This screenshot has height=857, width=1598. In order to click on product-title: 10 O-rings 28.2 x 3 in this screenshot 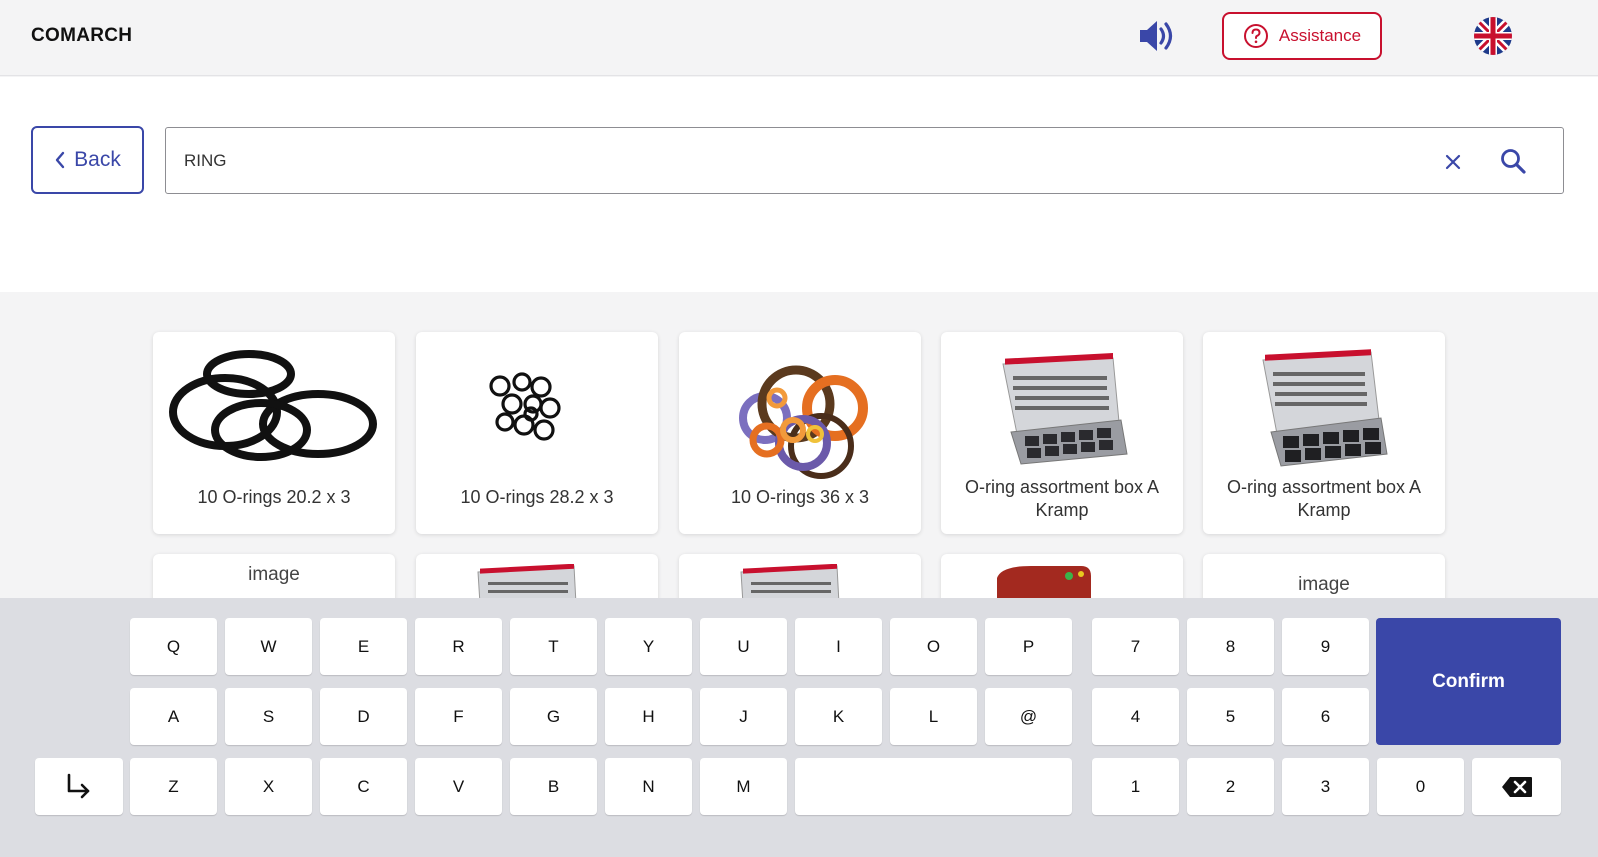, I will do `click(537, 497)`.